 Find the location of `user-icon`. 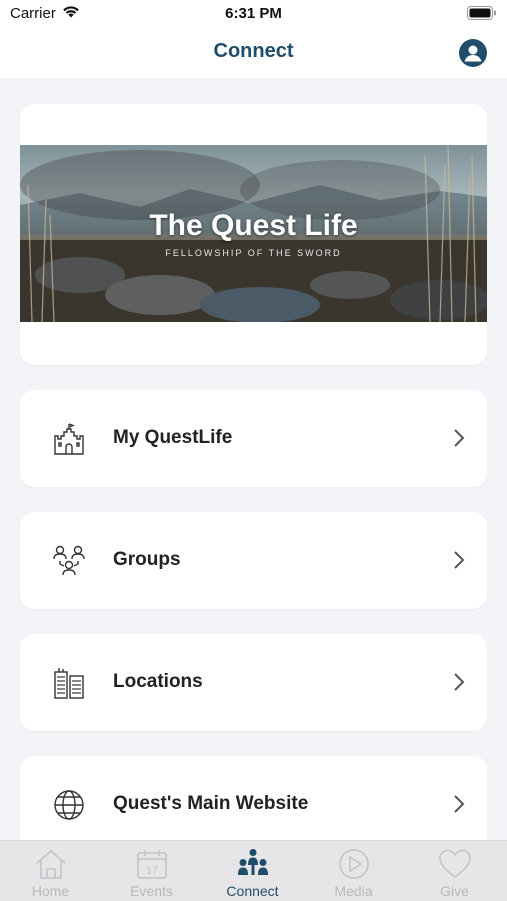

user-icon is located at coordinates (473, 53).